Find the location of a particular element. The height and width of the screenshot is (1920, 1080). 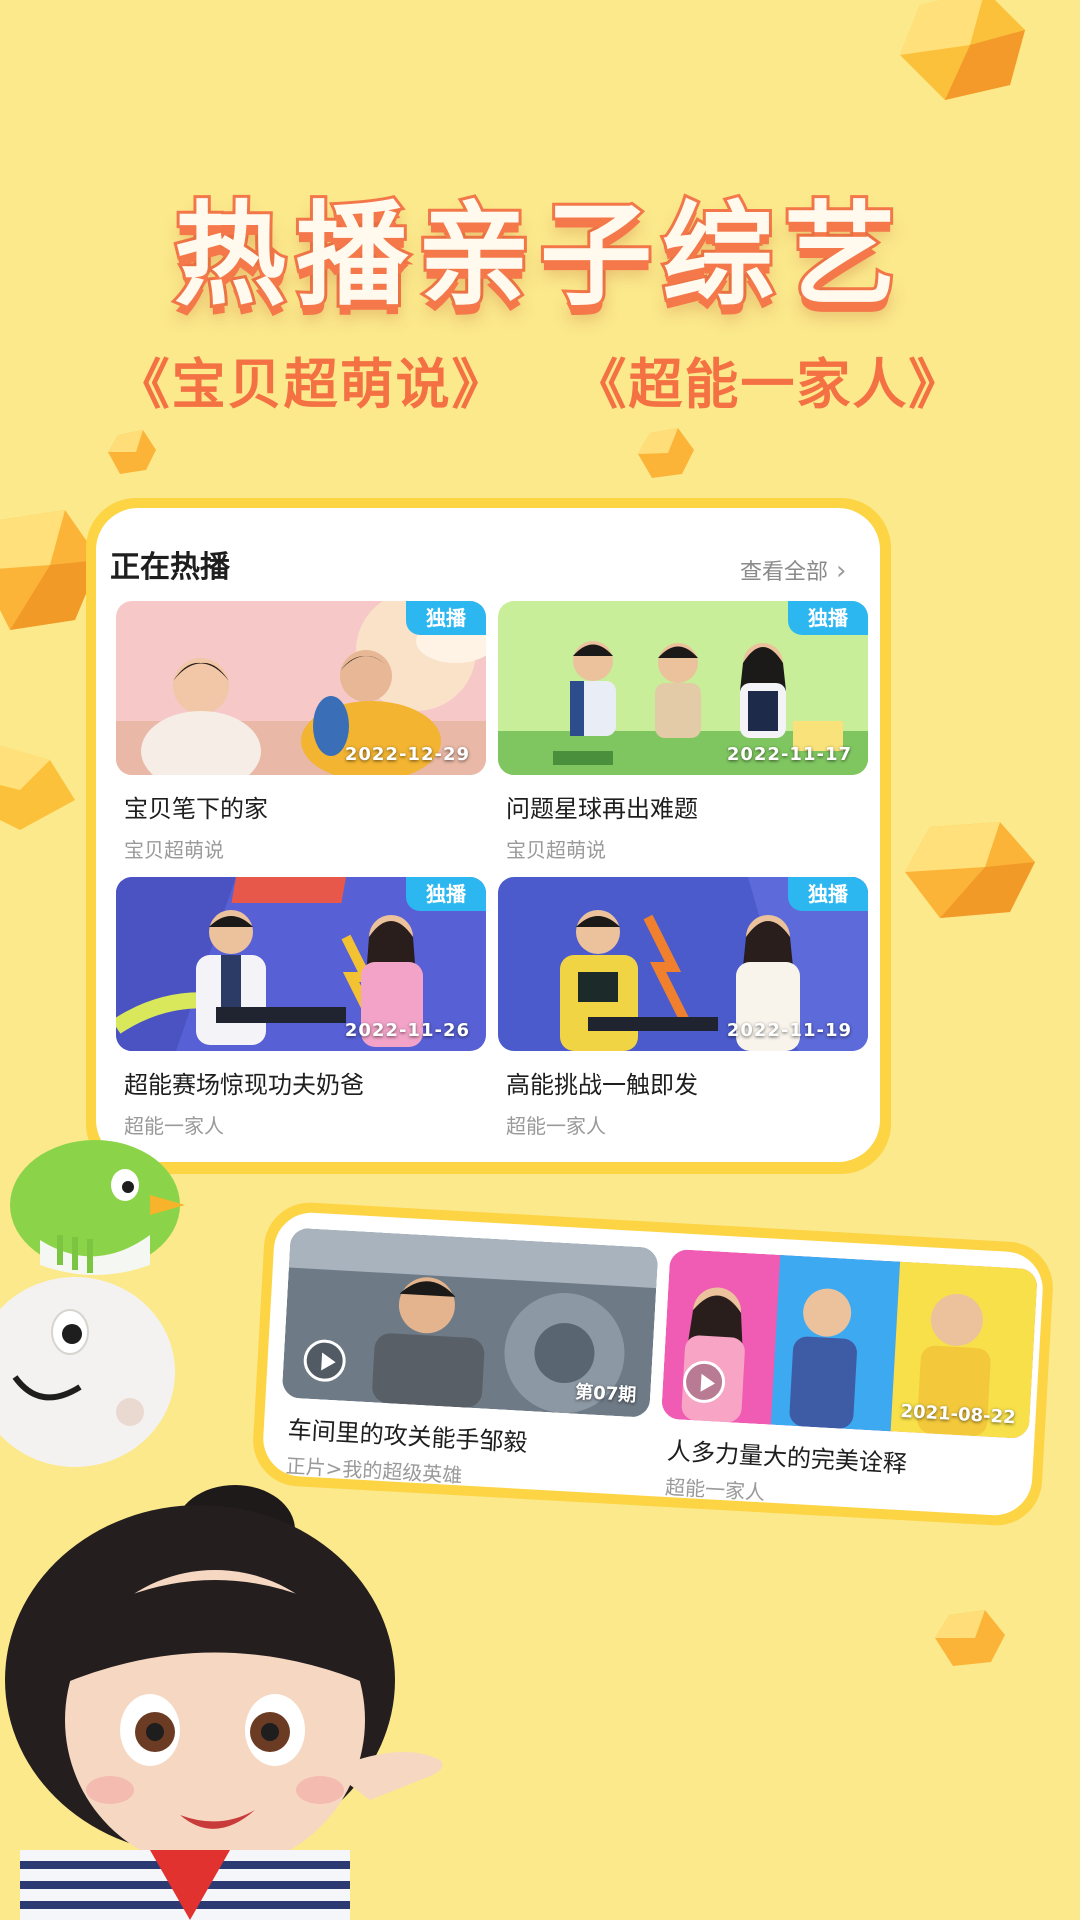

video-date: 2022-11-17 is located at coordinates (789, 754).